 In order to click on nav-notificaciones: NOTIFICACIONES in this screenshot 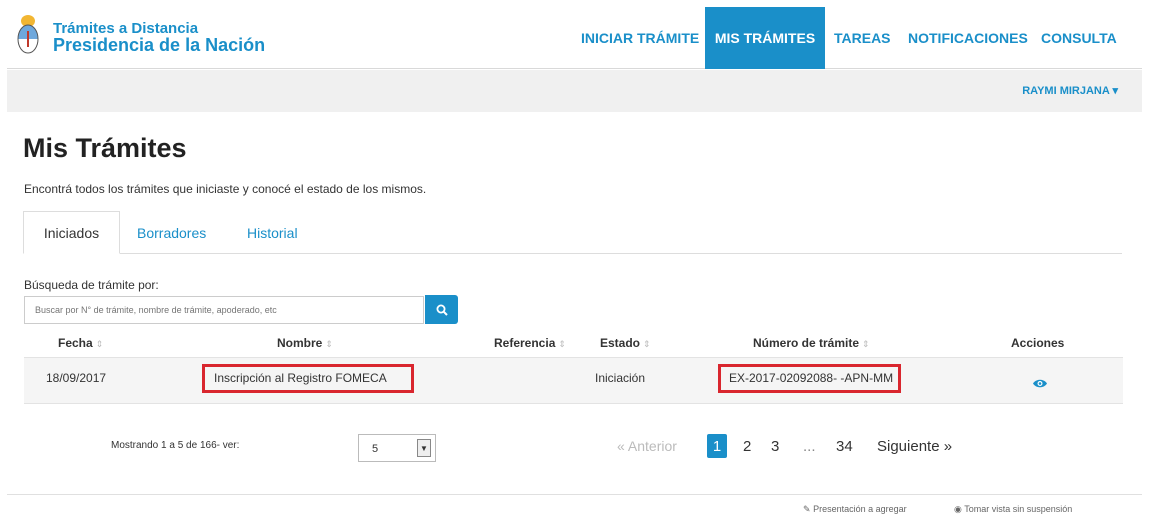, I will do `click(968, 38)`.